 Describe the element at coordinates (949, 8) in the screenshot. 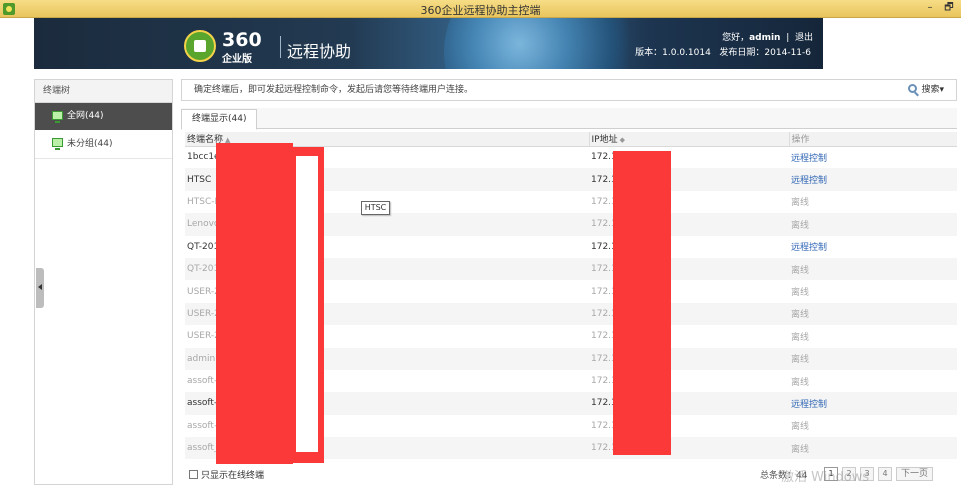

I see `restore-button: 🗗` at that location.